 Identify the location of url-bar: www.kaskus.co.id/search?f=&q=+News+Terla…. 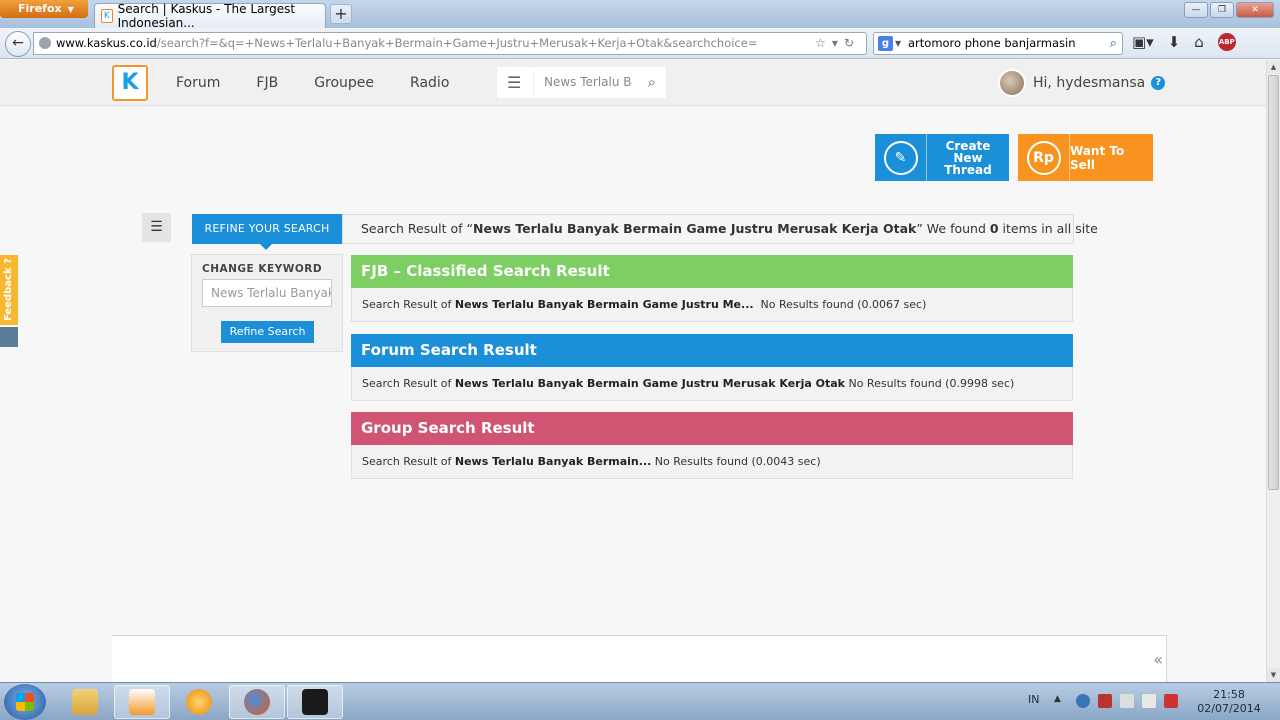
(450, 43).